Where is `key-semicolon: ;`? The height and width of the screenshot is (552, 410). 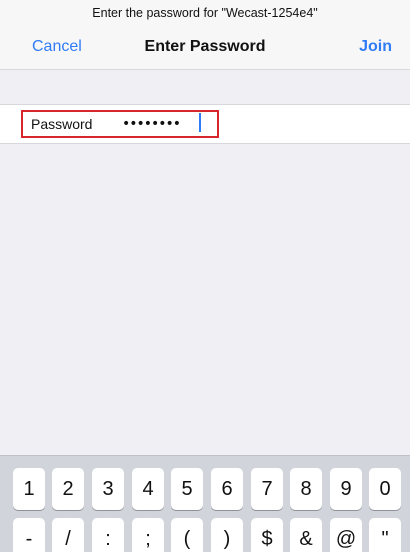 key-semicolon: ; is located at coordinates (148, 535).